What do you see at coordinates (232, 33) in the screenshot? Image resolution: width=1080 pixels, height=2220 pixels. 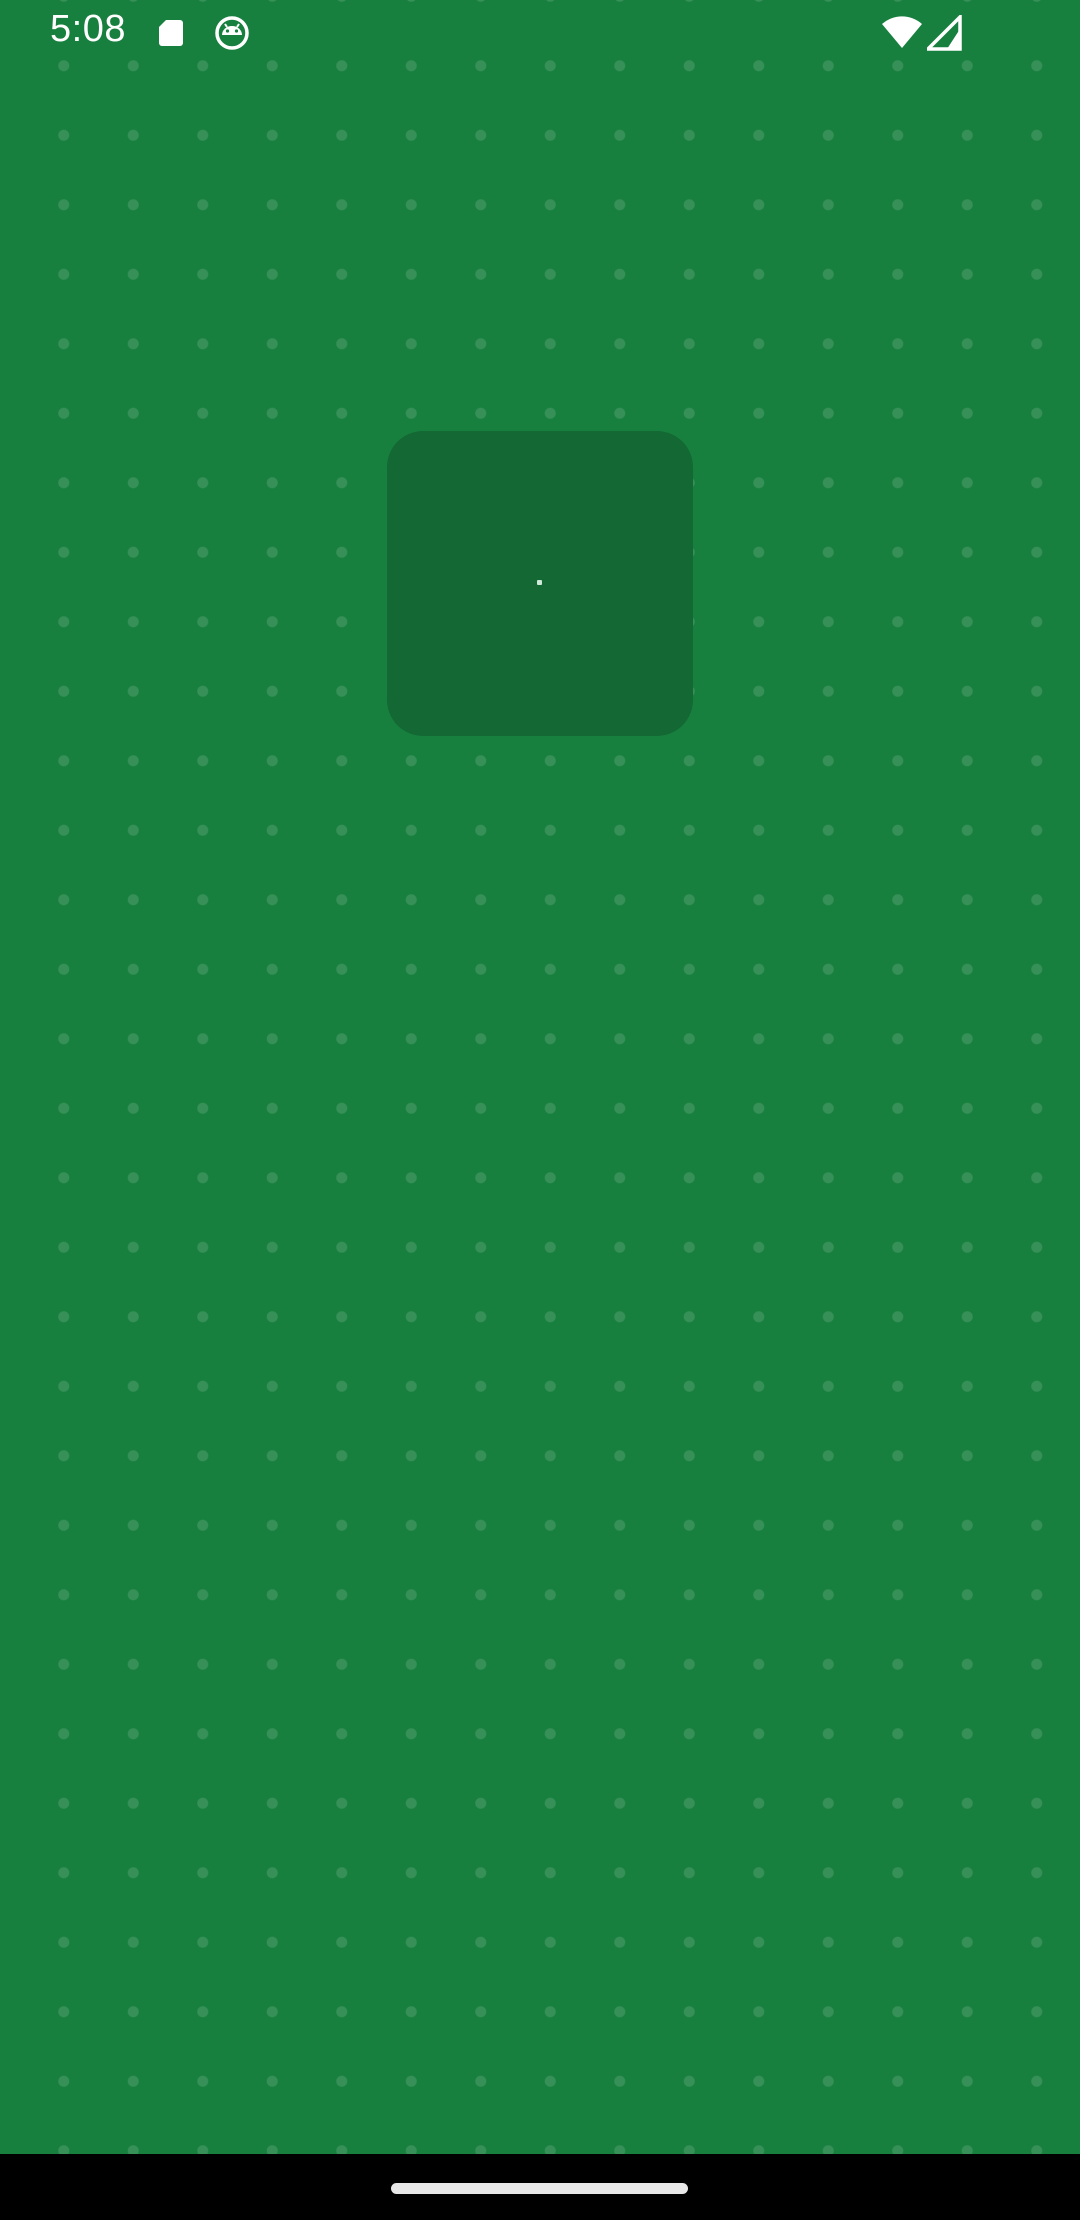 I see `android-robot-icon` at bounding box center [232, 33].